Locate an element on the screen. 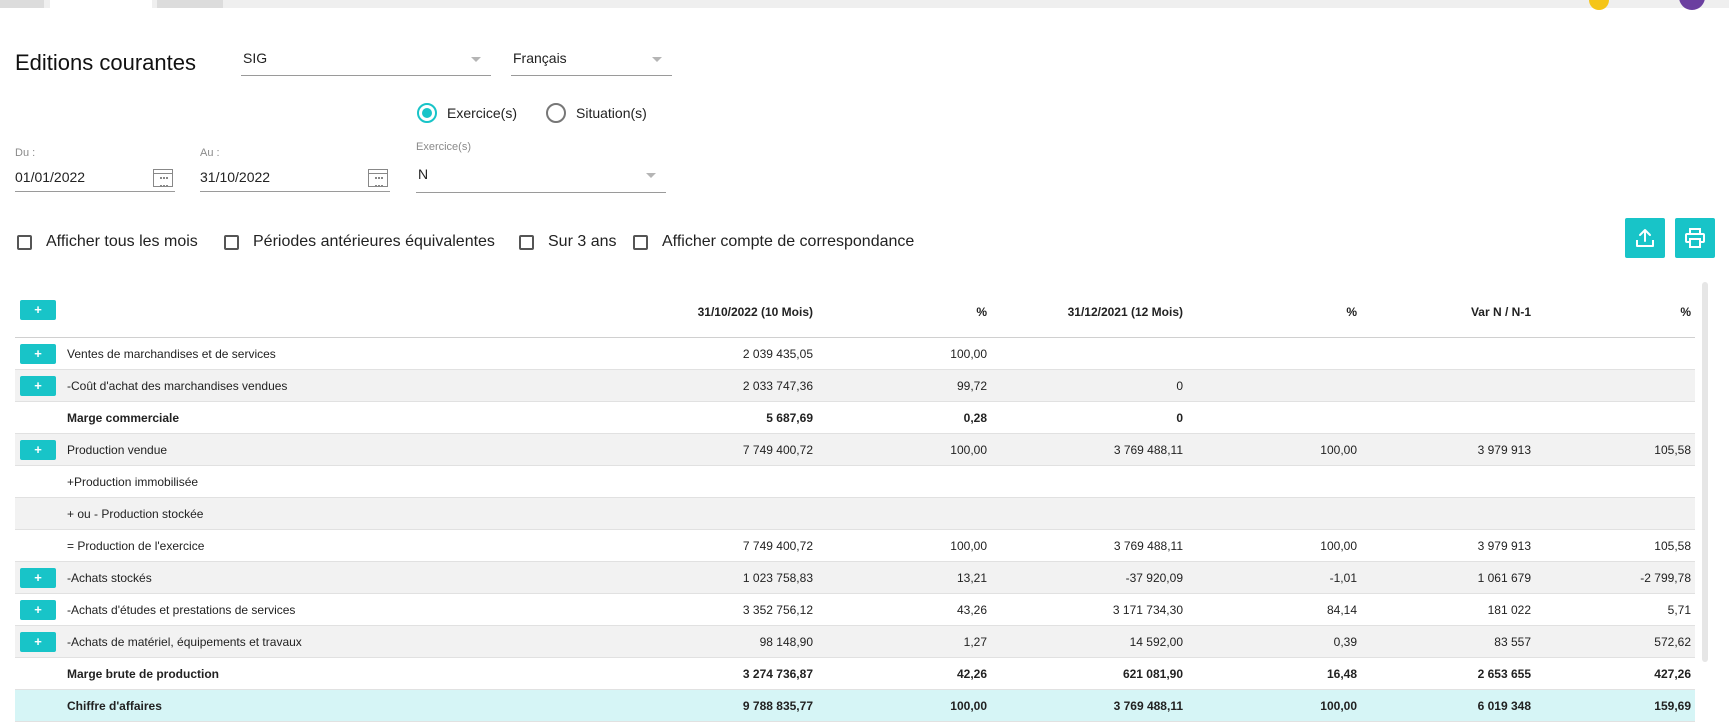 This screenshot has width=1729, height=727. row-label: + ou - Production stockée is located at coordinates (135, 514).